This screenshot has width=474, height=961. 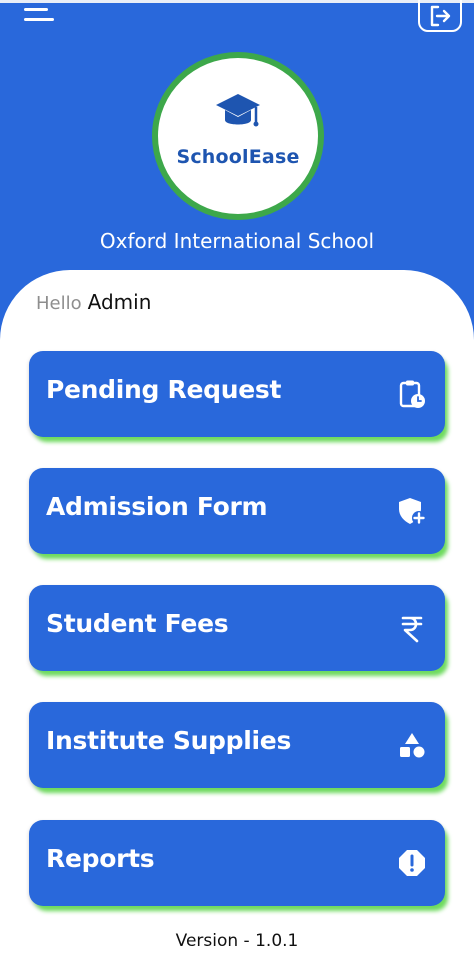 What do you see at coordinates (59, 303) in the screenshot?
I see `greeting-hello: Hello` at bounding box center [59, 303].